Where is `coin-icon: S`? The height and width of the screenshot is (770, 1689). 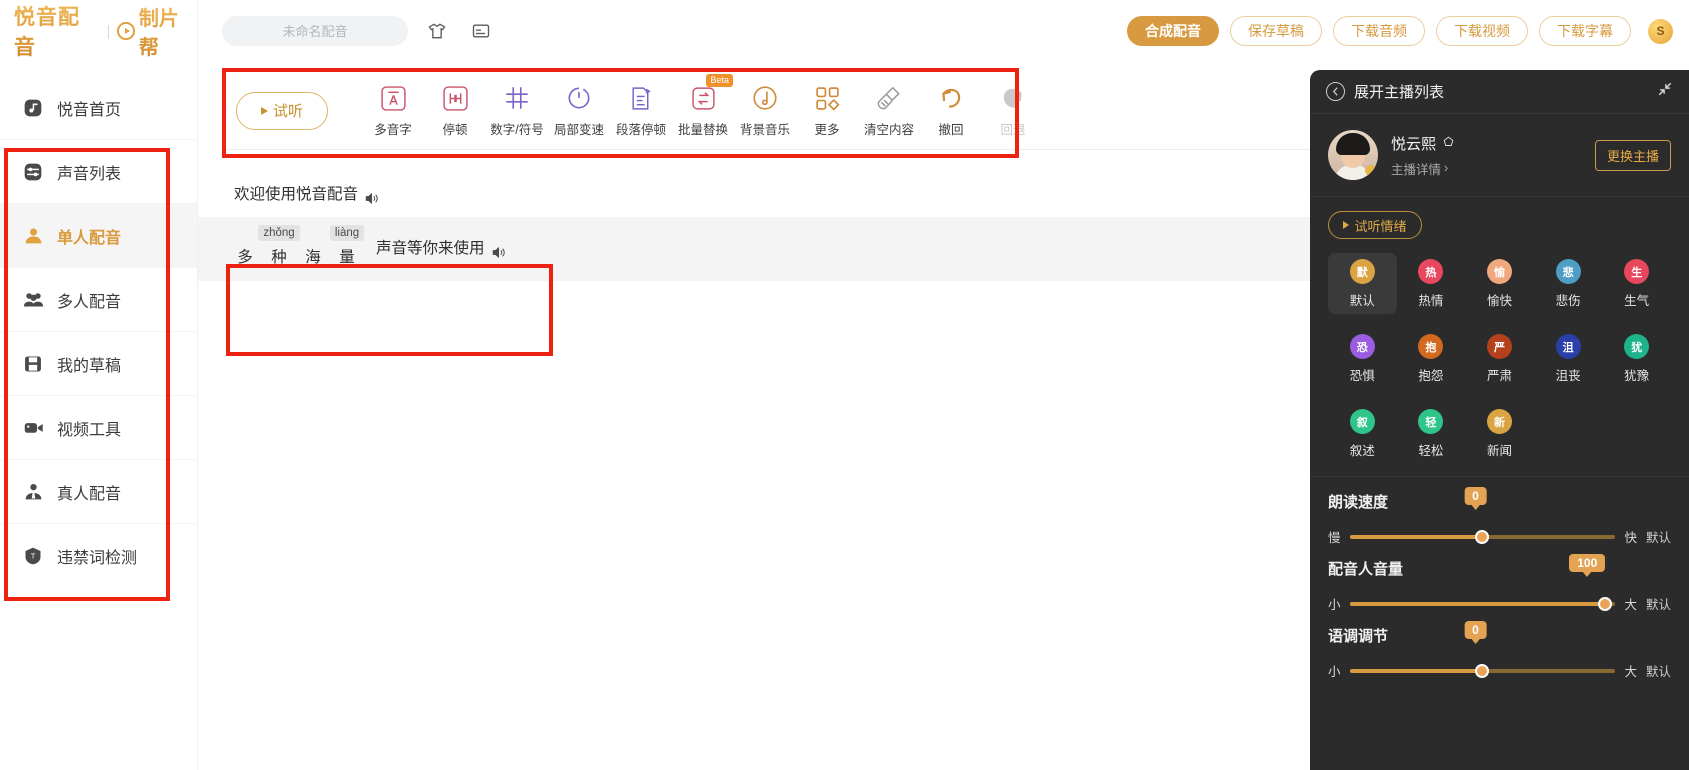 coin-icon: S is located at coordinates (1660, 31).